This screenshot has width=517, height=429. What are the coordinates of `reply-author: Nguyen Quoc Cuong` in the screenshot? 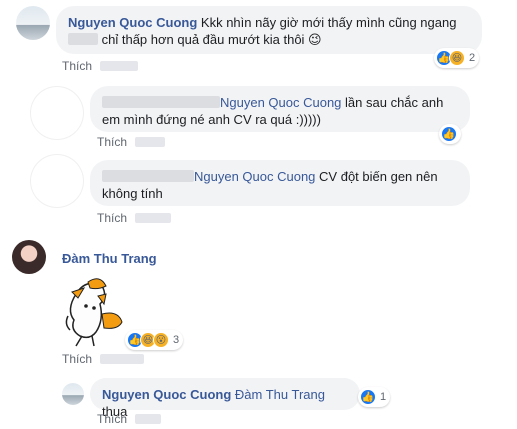 It's located at (166, 394).